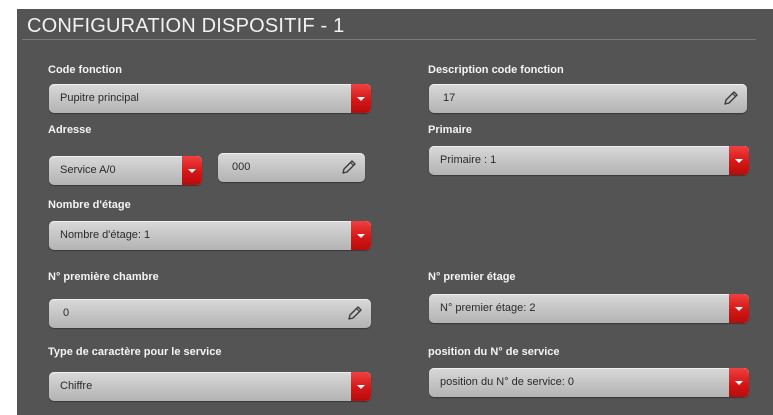  Describe the element at coordinates (468, 160) in the screenshot. I see `primaire-value: Primaire : 1` at that location.